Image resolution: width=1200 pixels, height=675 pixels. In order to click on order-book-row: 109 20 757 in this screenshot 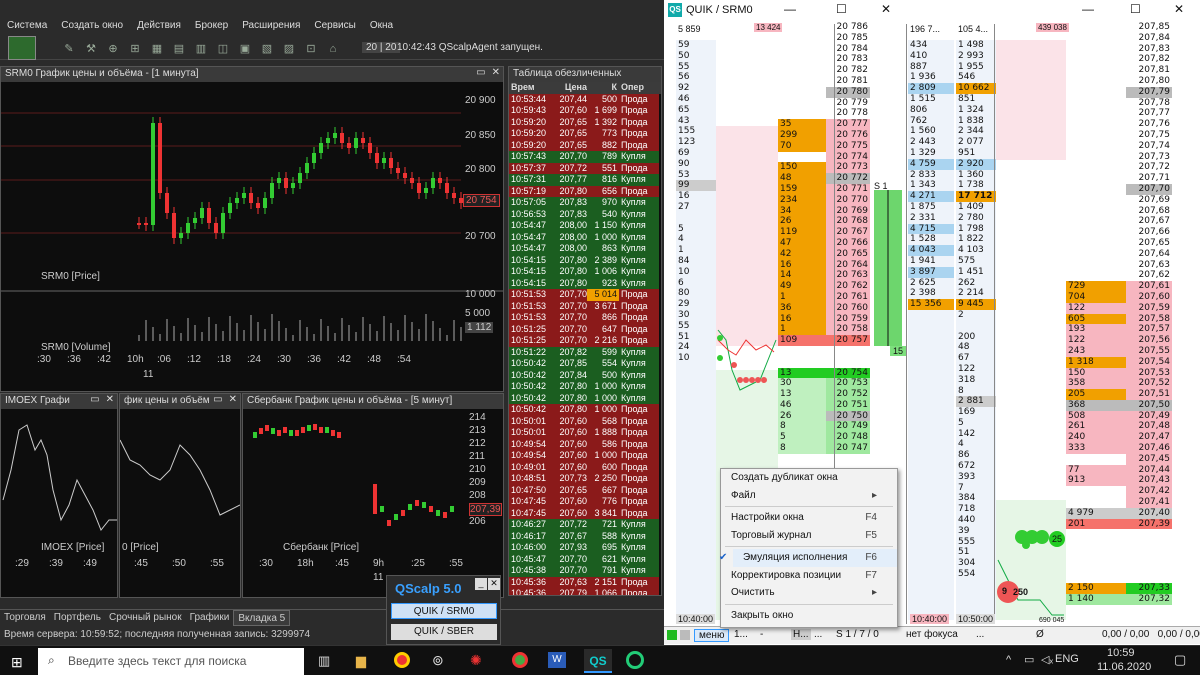, I will do `click(824, 340)`.